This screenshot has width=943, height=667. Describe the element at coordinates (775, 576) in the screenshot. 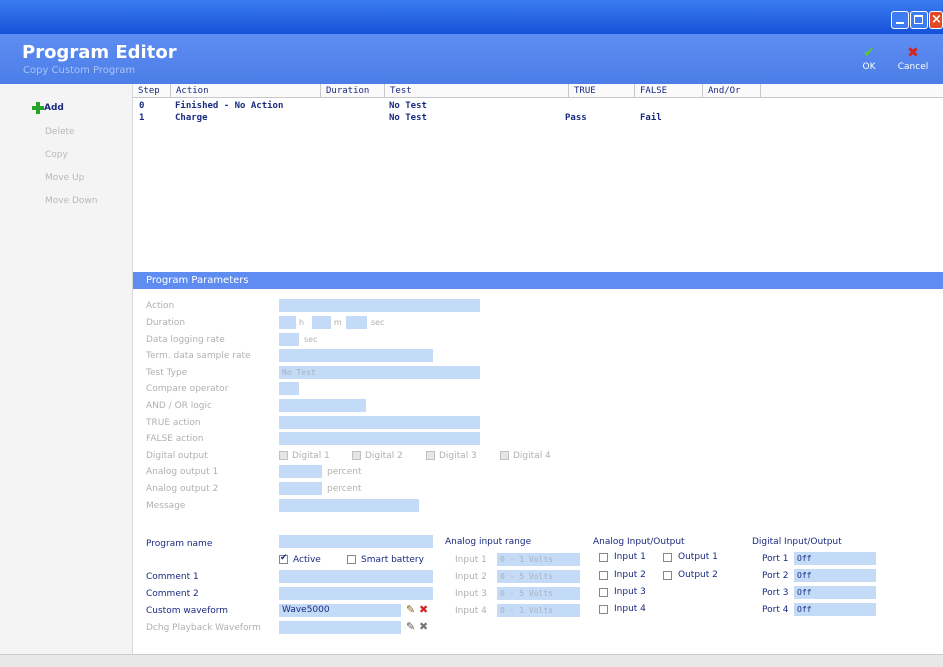

I see `port-2-label: Port 2` at that location.